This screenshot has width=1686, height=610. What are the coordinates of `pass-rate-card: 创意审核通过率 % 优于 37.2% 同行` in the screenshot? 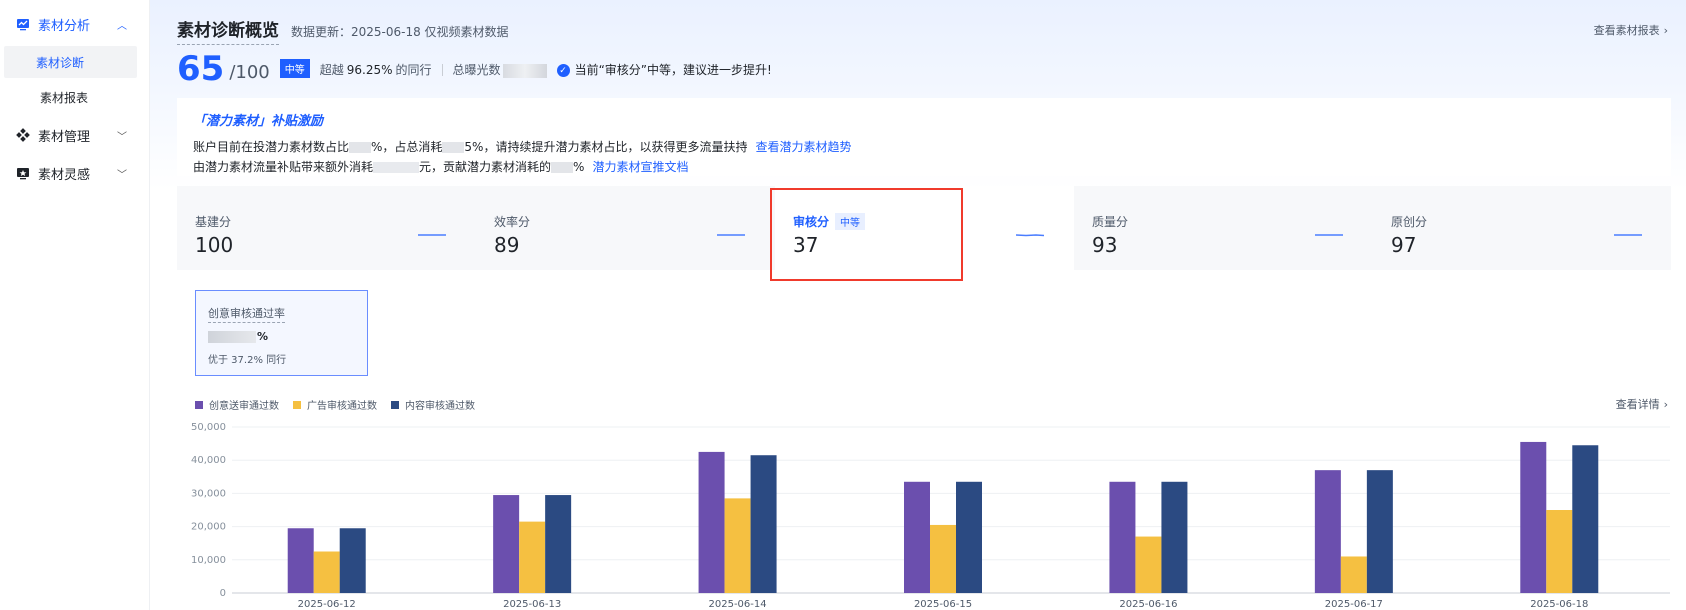 It's located at (281, 333).